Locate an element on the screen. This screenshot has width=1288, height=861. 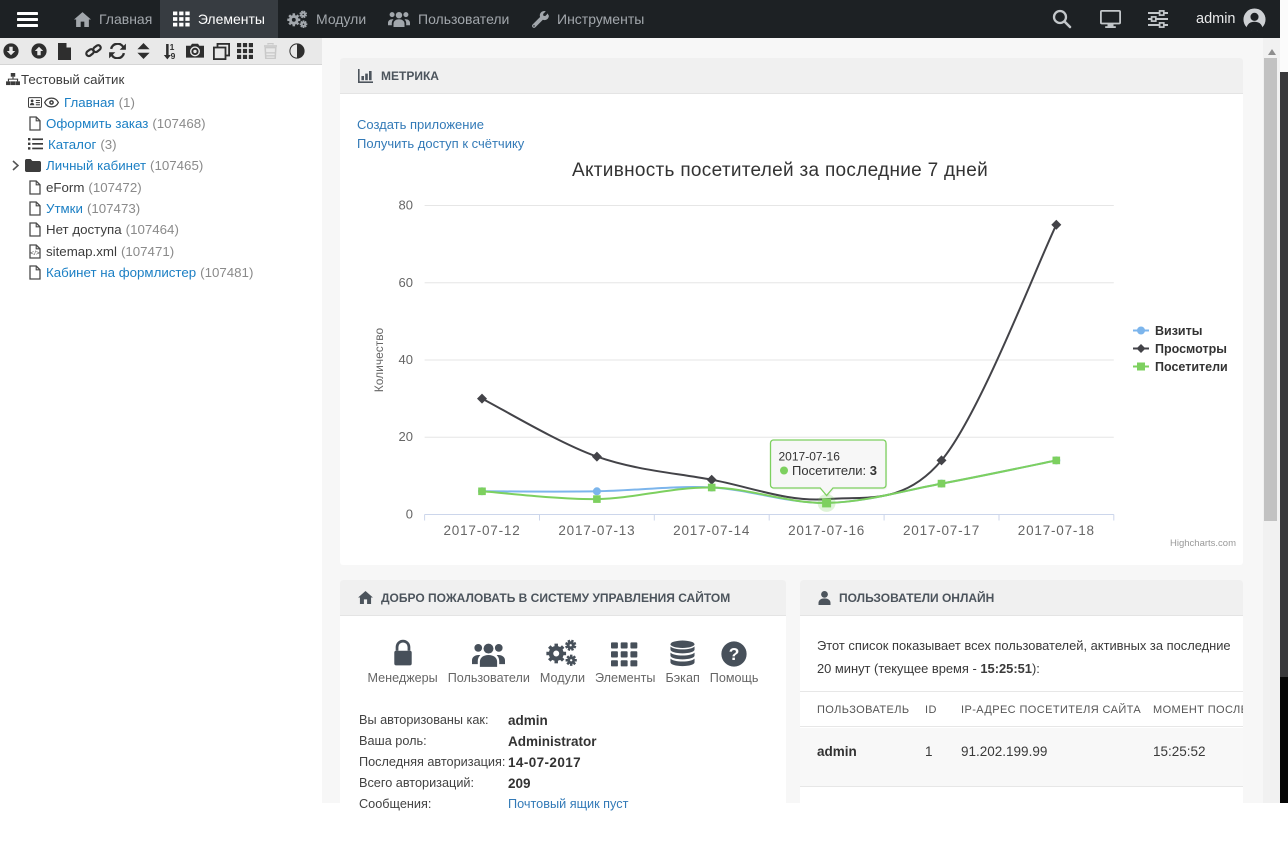
svg-text: 2017-07-18 is located at coordinates (1056, 530).